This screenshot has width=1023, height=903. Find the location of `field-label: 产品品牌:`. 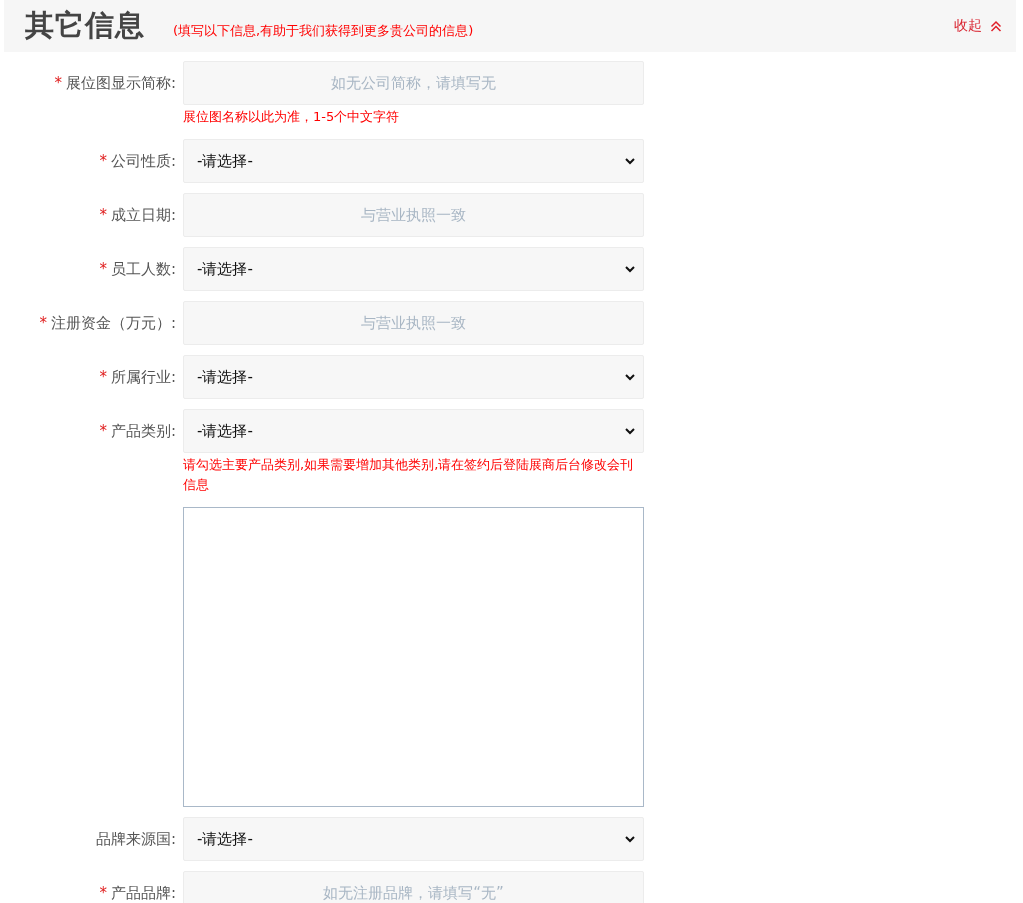

field-label: 产品品牌: is located at coordinates (143, 892).